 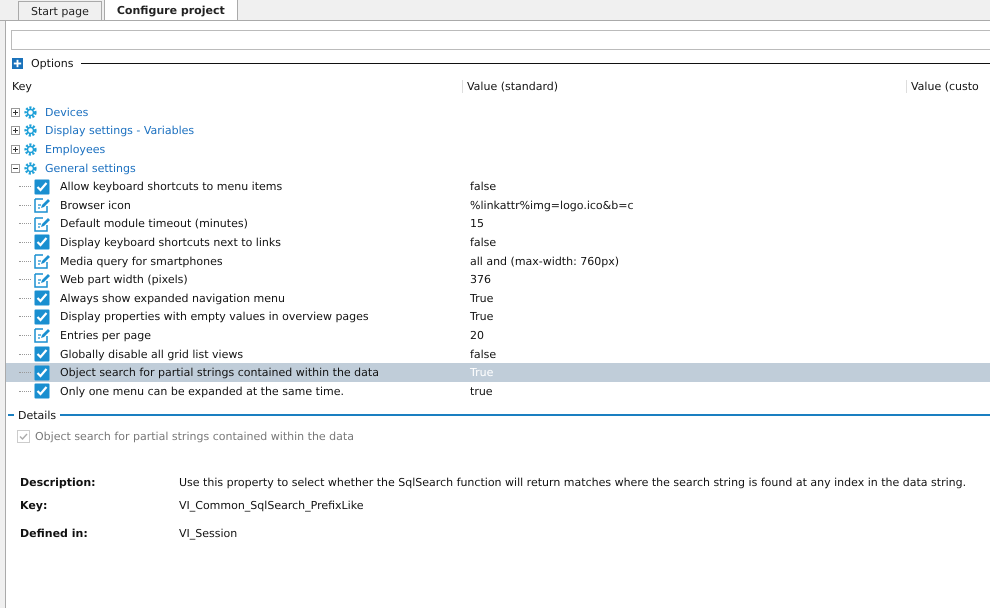 I want to click on setting-label: Object search for partial strings contained within the data, so click(x=219, y=372).